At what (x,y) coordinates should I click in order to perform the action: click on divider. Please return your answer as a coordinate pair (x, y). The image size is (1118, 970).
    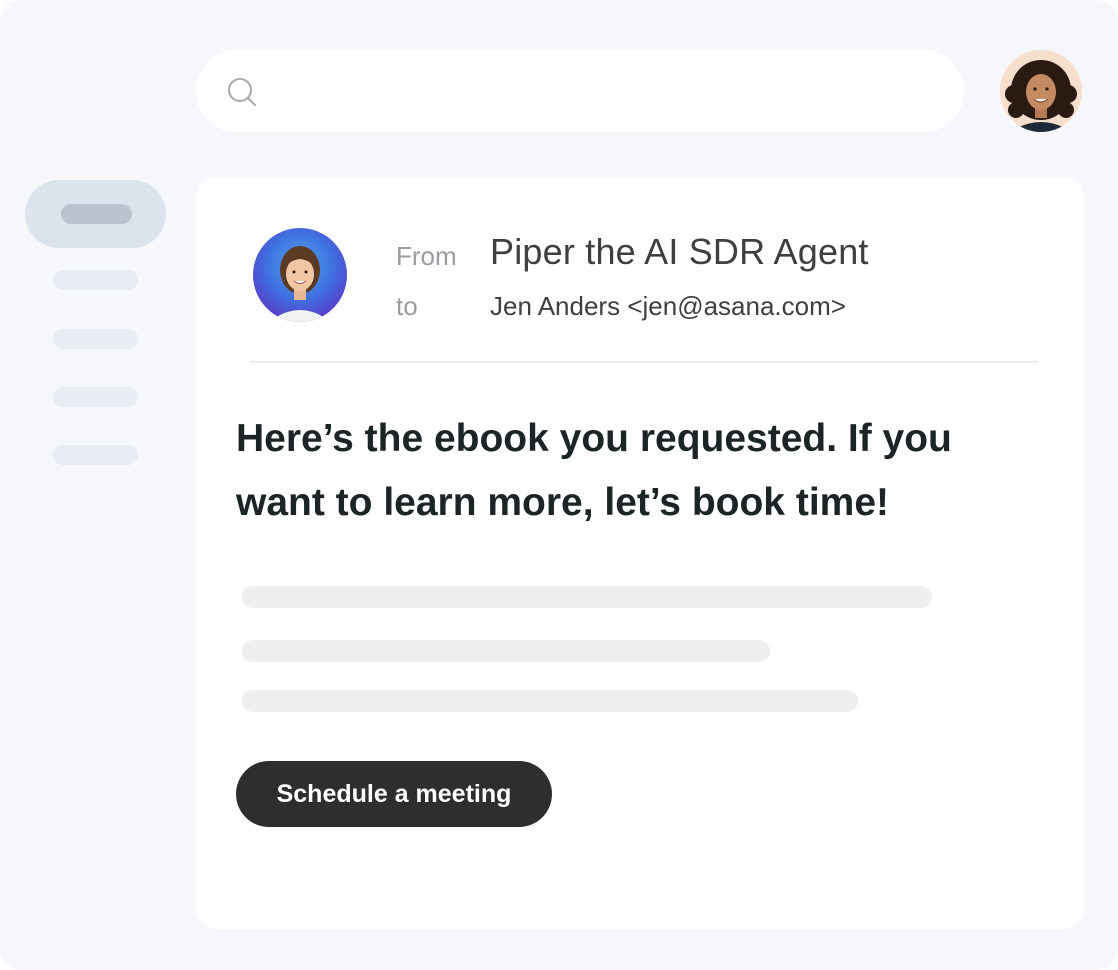
    Looking at the image, I should click on (644, 362).